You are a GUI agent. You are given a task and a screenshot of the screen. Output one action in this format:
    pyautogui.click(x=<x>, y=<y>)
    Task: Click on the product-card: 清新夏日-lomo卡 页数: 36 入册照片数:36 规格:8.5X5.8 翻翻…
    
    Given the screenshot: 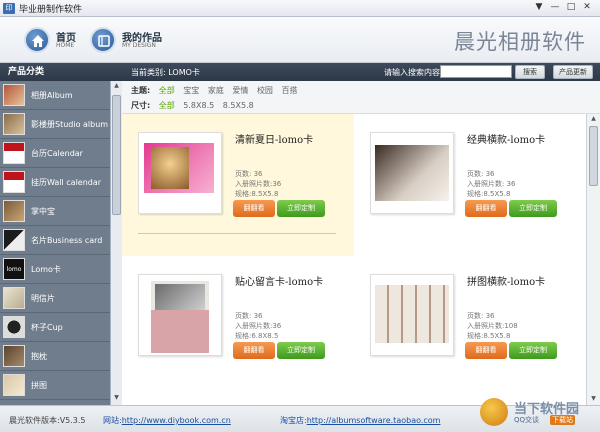 What is the action you would take?
    pyautogui.click(x=238, y=185)
    